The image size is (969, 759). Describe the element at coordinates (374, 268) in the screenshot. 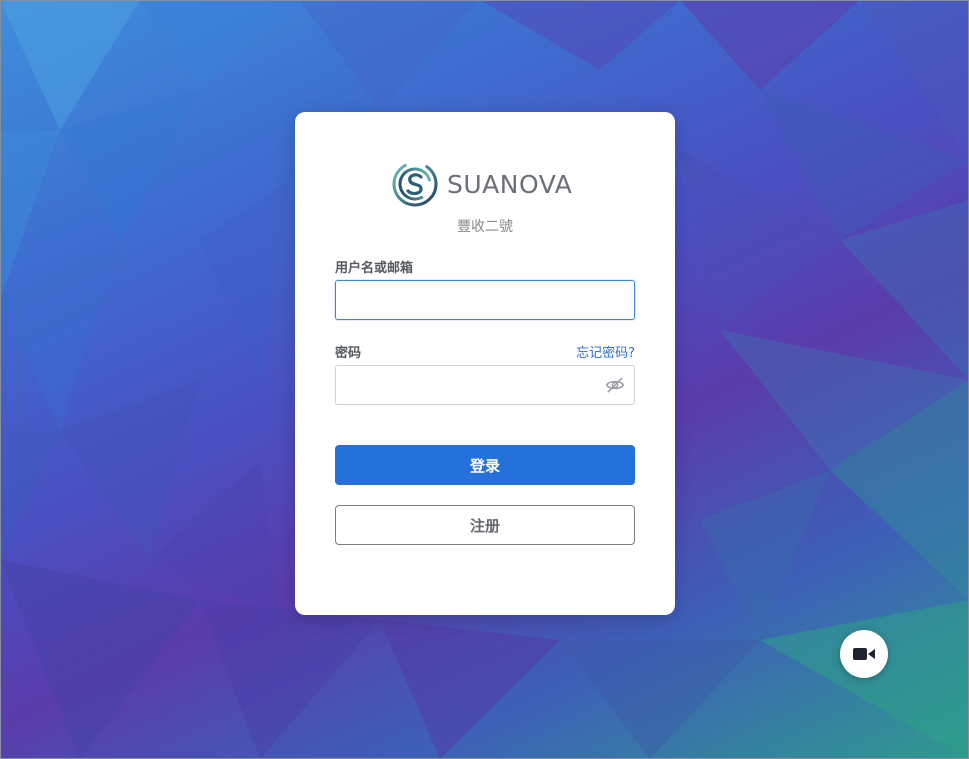

I see `username-label: 用户名或邮箱` at that location.